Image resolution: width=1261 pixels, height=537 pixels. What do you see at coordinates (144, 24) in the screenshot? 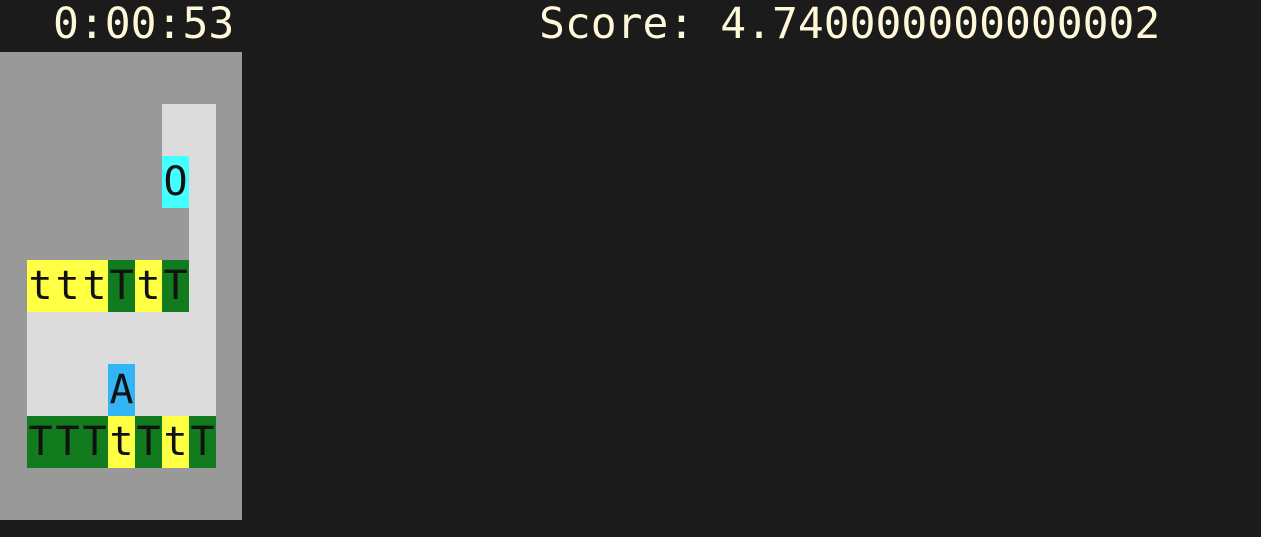
I see `timer: 0:00:53` at bounding box center [144, 24].